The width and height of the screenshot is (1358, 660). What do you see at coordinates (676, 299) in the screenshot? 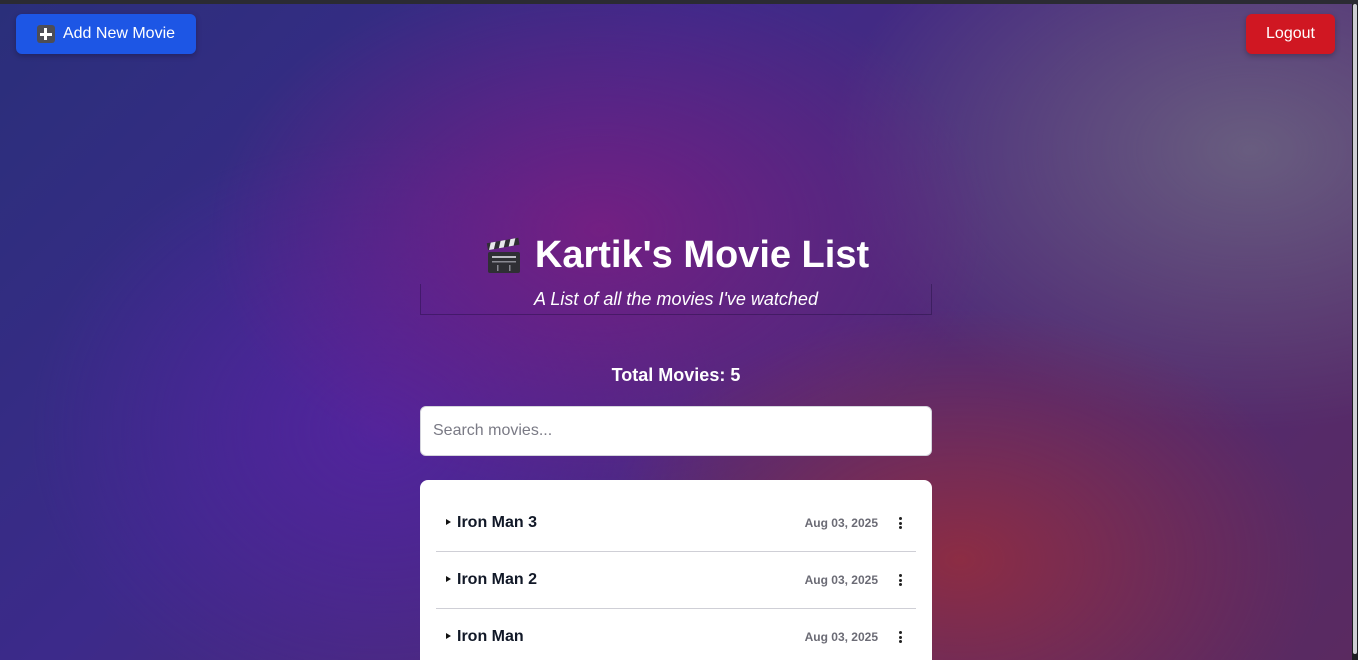
I see `page-subtitle: A List of all the movies I've watched` at bounding box center [676, 299].